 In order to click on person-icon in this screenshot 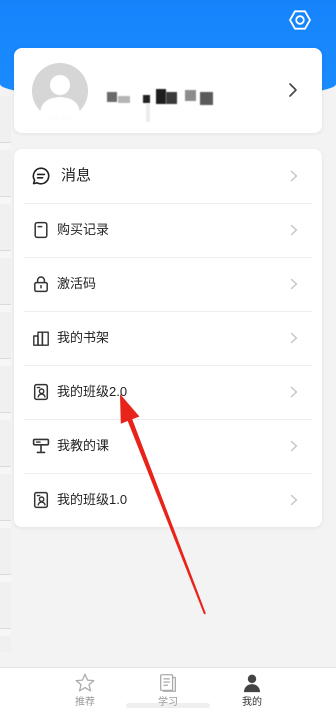, I will do `click(252, 683)`.